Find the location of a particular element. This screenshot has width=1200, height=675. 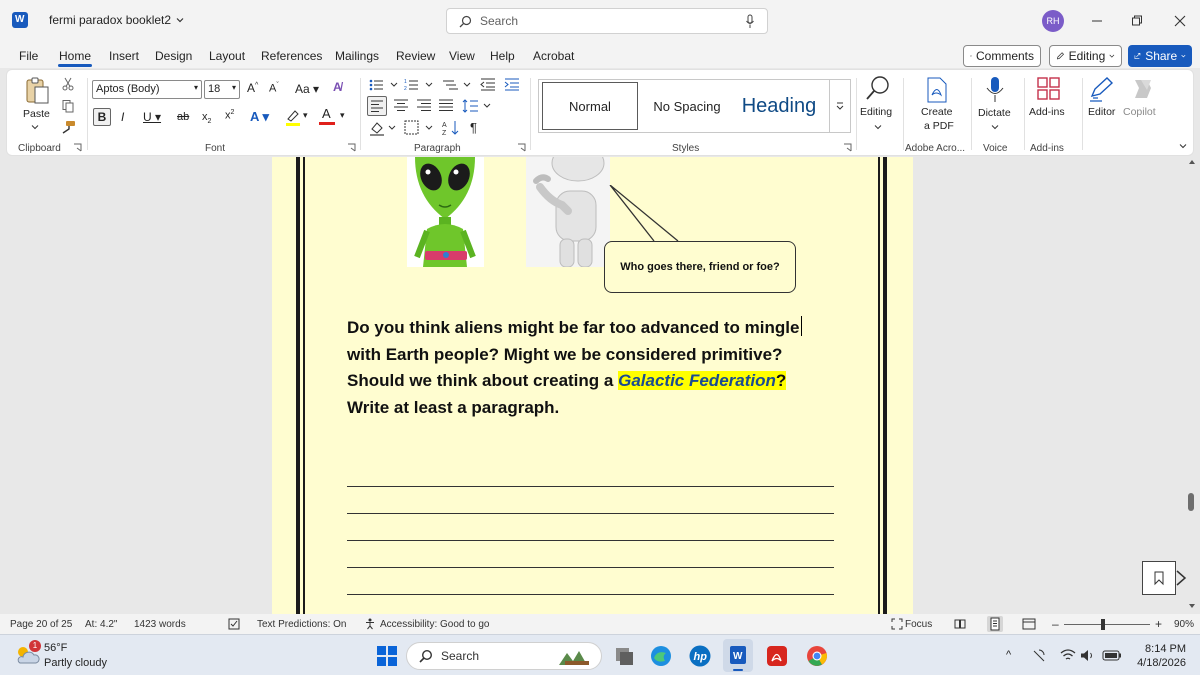

battery-icon is located at coordinates (1112, 655).